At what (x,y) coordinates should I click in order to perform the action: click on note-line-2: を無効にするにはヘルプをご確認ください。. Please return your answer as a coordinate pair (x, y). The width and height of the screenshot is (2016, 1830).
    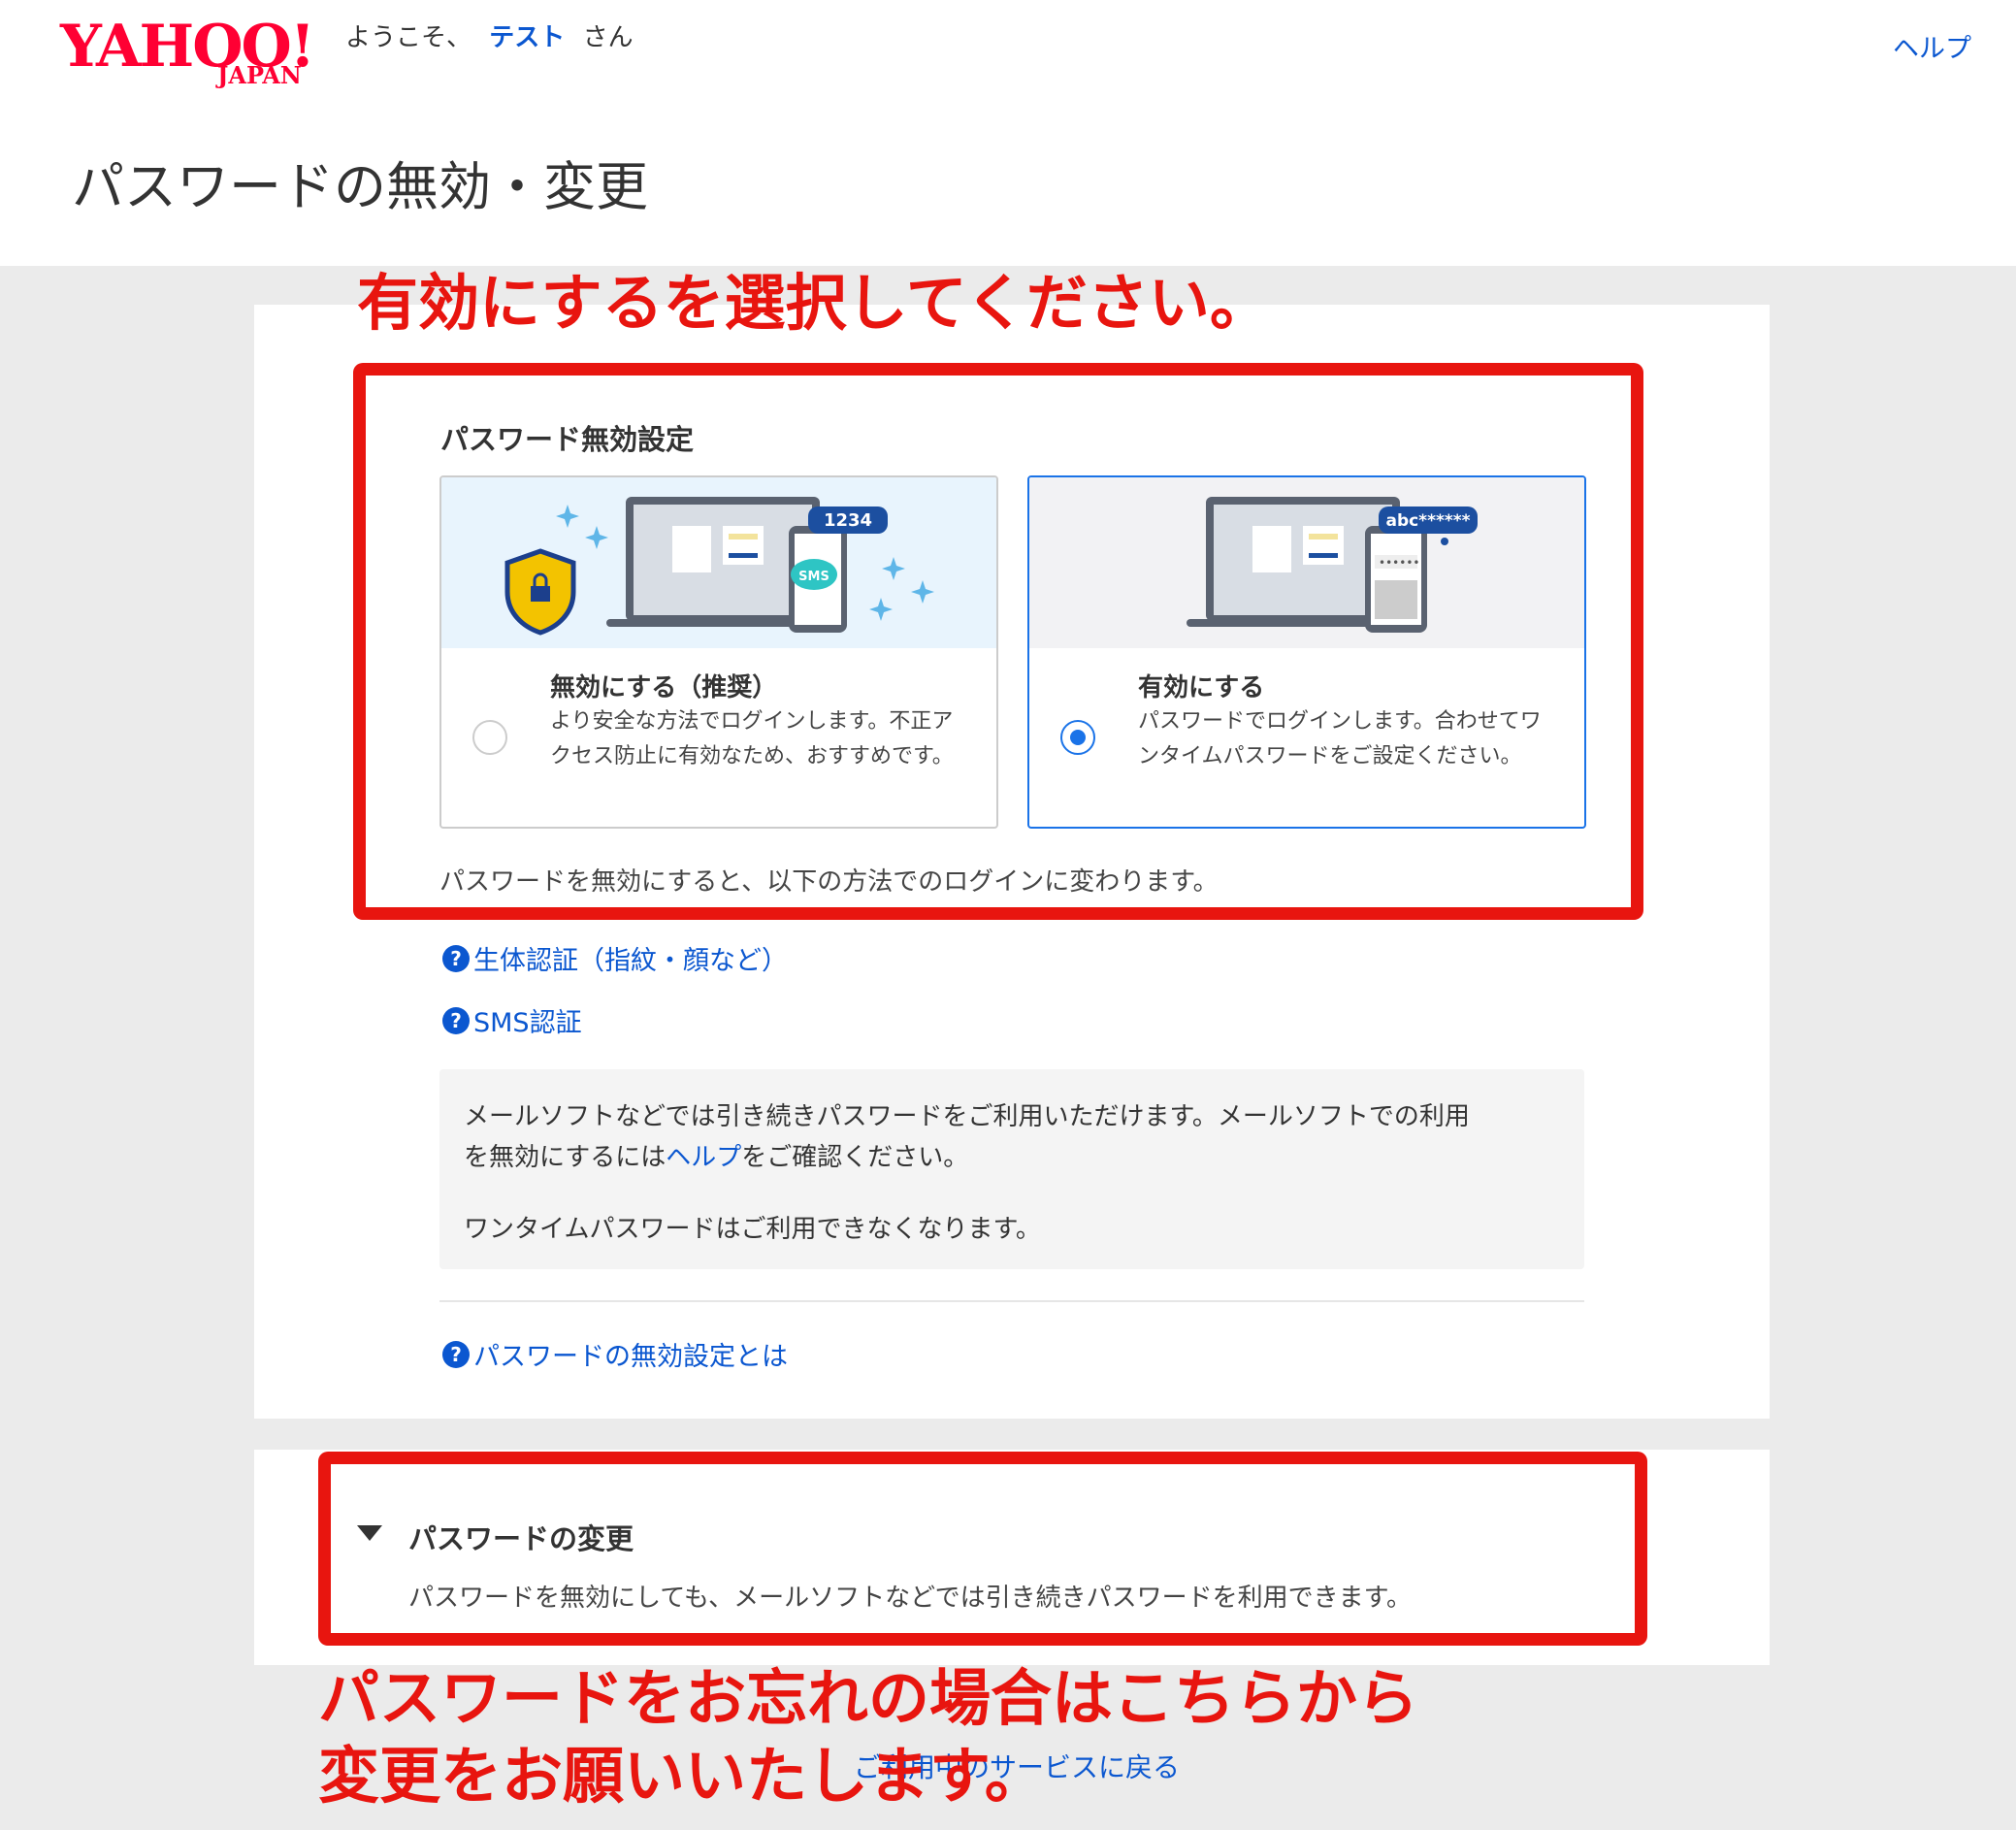
    Looking at the image, I should click on (716, 1155).